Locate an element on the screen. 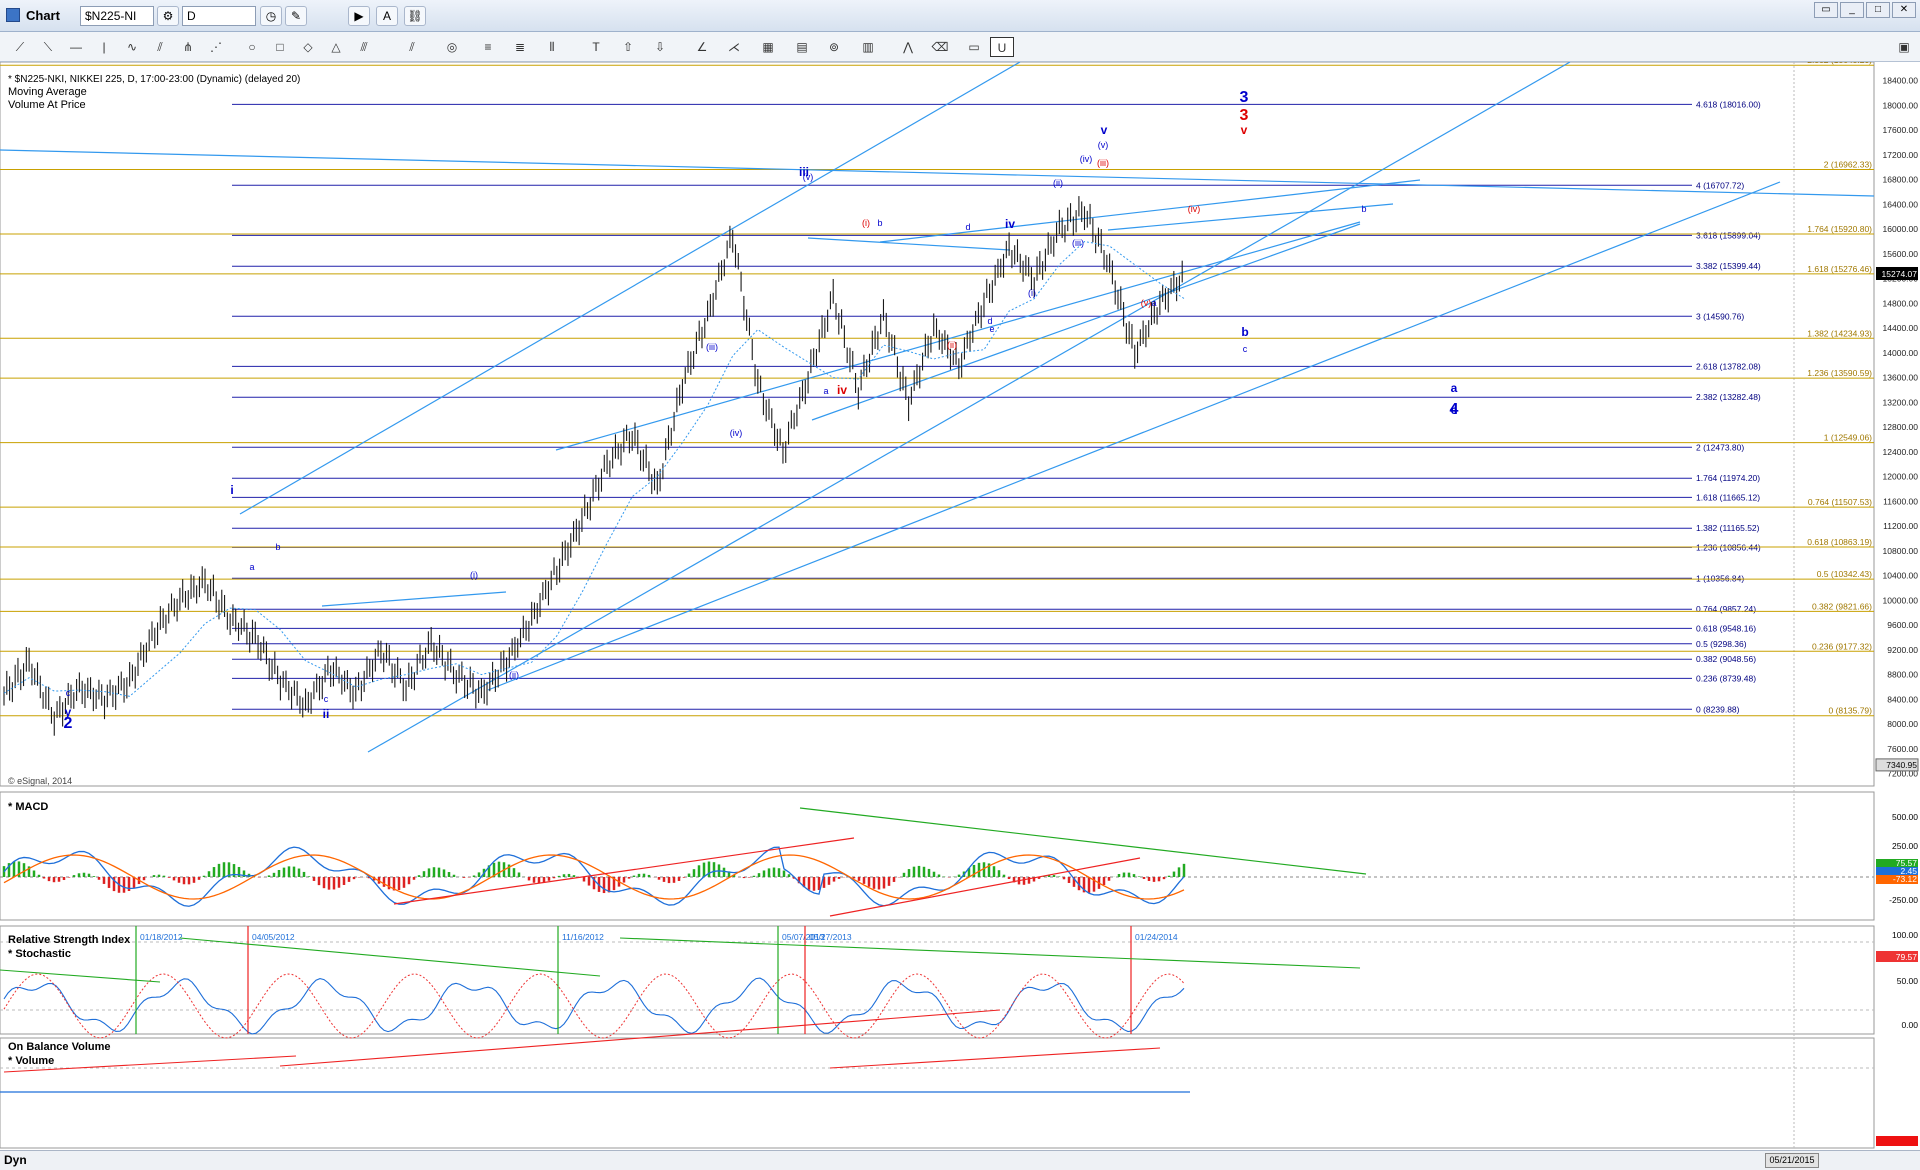  gann-tool-icon: ⋌ is located at coordinates (734, 47).